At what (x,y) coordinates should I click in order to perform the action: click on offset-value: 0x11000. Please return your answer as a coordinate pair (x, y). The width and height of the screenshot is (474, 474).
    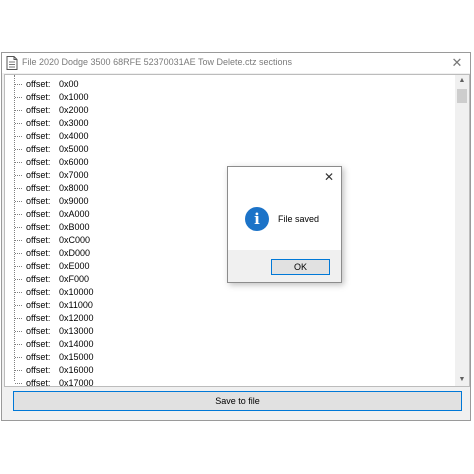
    Looking at the image, I should click on (76, 305).